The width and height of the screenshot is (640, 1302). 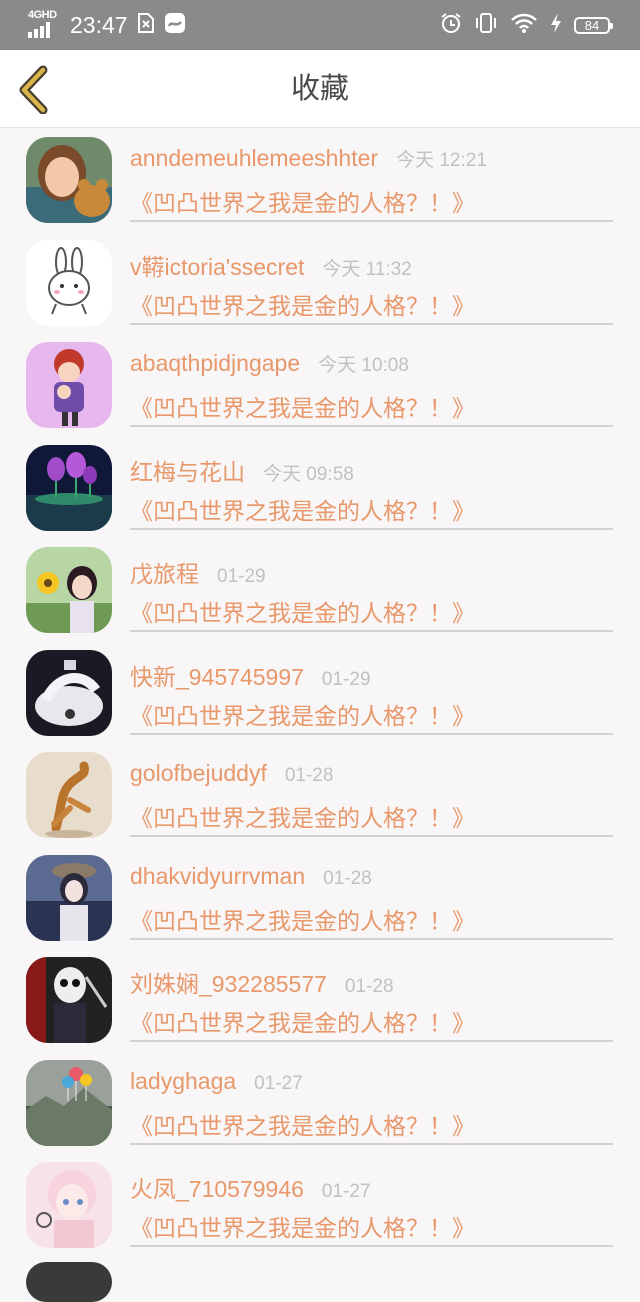 What do you see at coordinates (441, 160) in the screenshot?
I see `timestamp: 今天 12:21` at bounding box center [441, 160].